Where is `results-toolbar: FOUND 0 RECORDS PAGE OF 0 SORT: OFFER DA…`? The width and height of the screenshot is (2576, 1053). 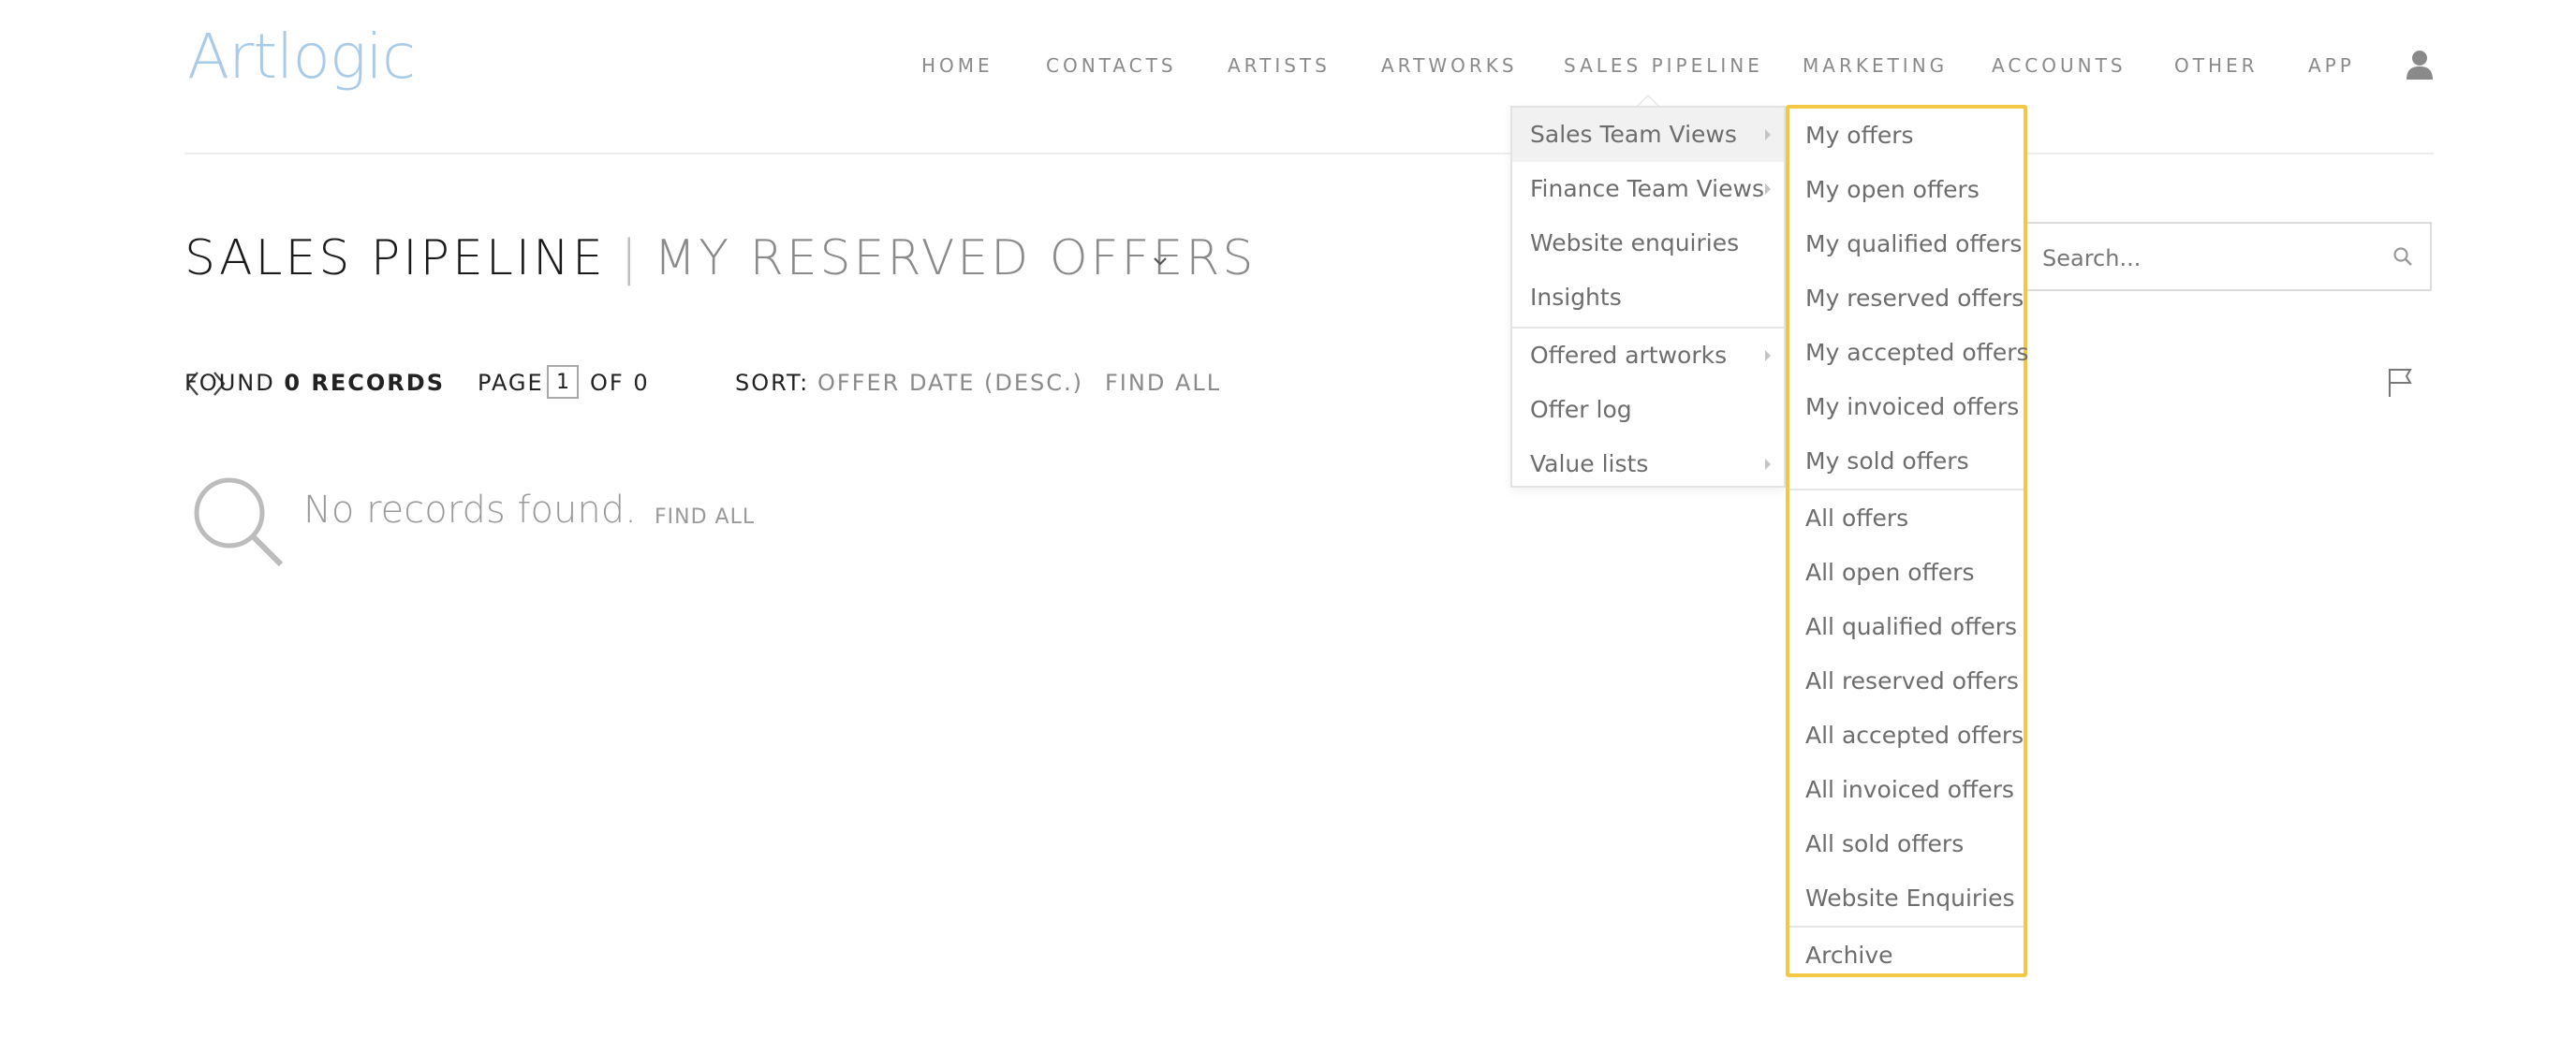
results-toolbar: FOUND 0 RECORDS PAGE OF 0 SORT: OFFER DA… is located at coordinates (839, 383).